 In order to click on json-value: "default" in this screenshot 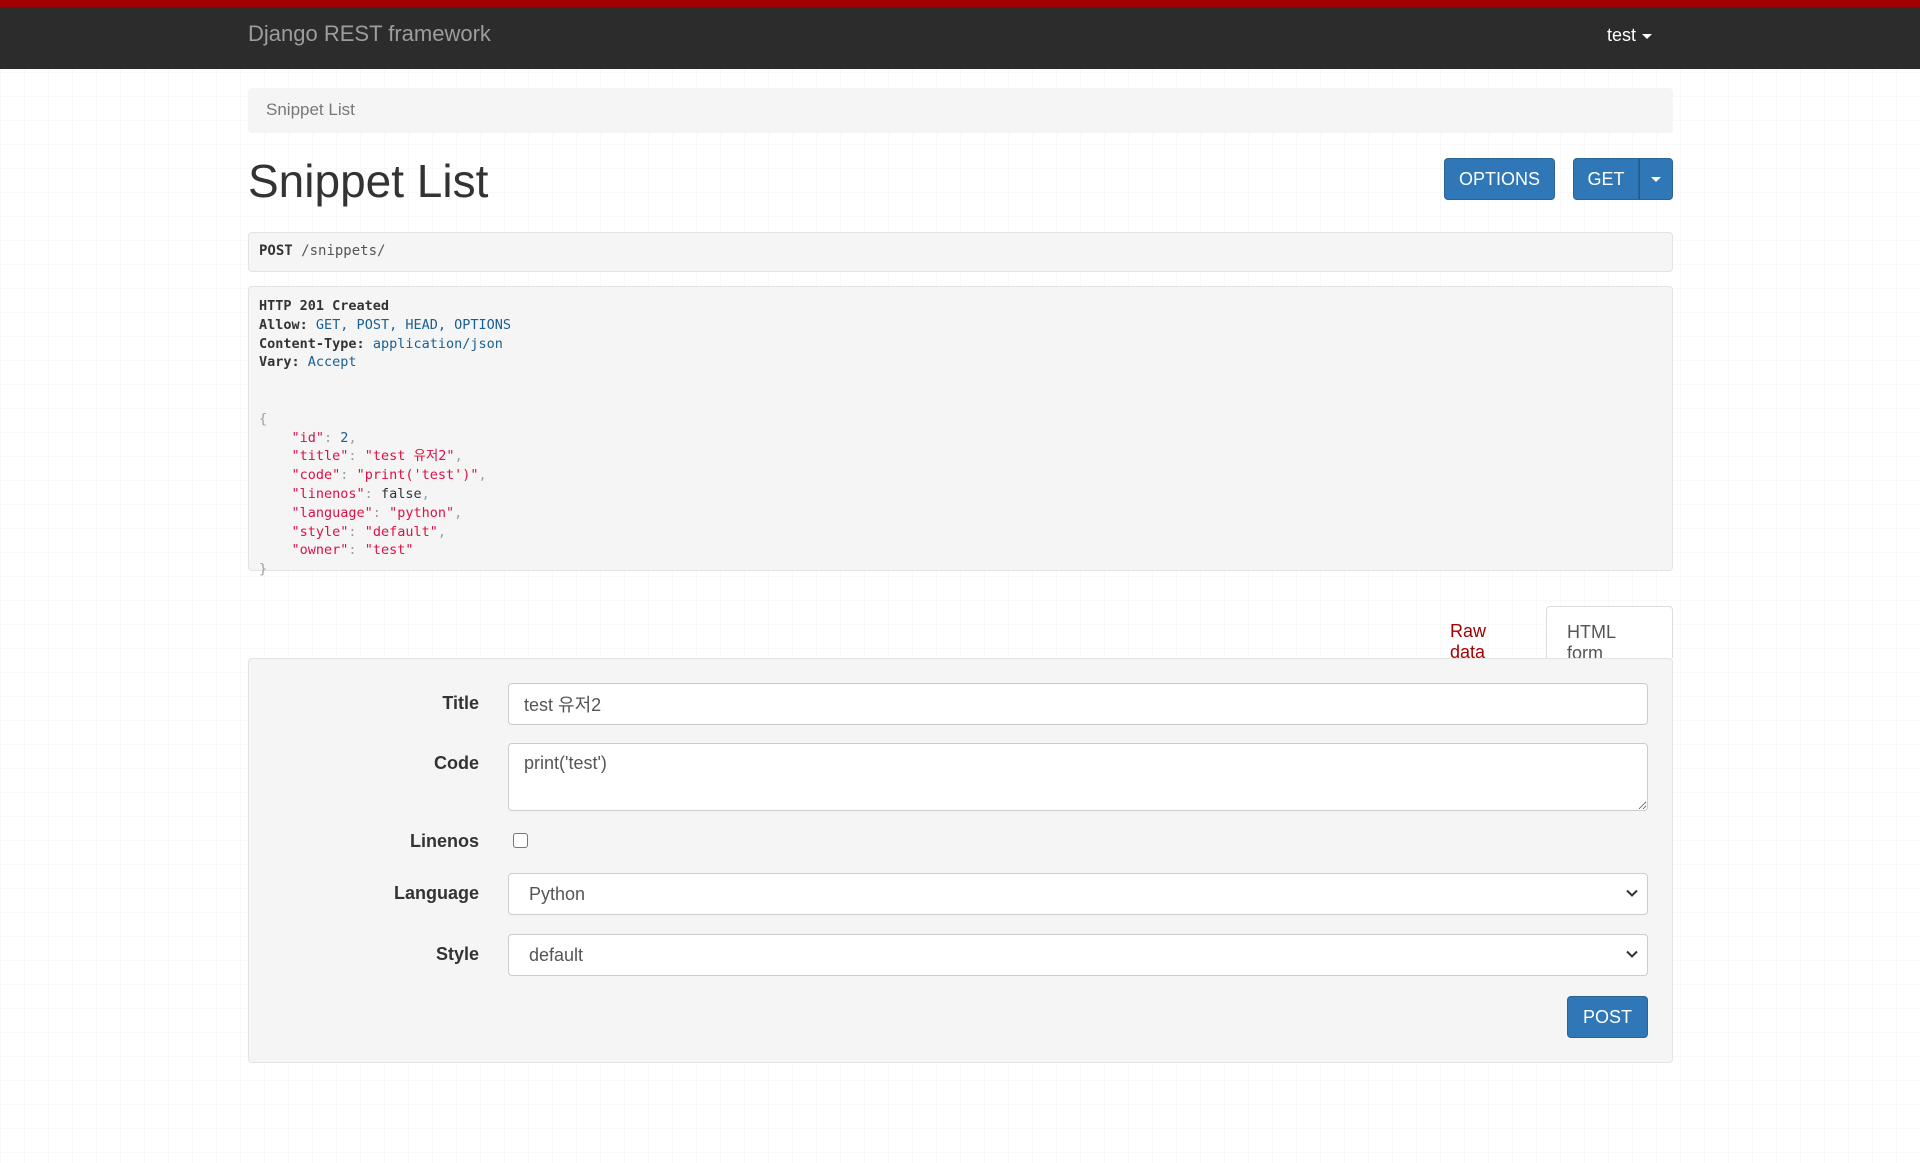, I will do `click(401, 531)`.